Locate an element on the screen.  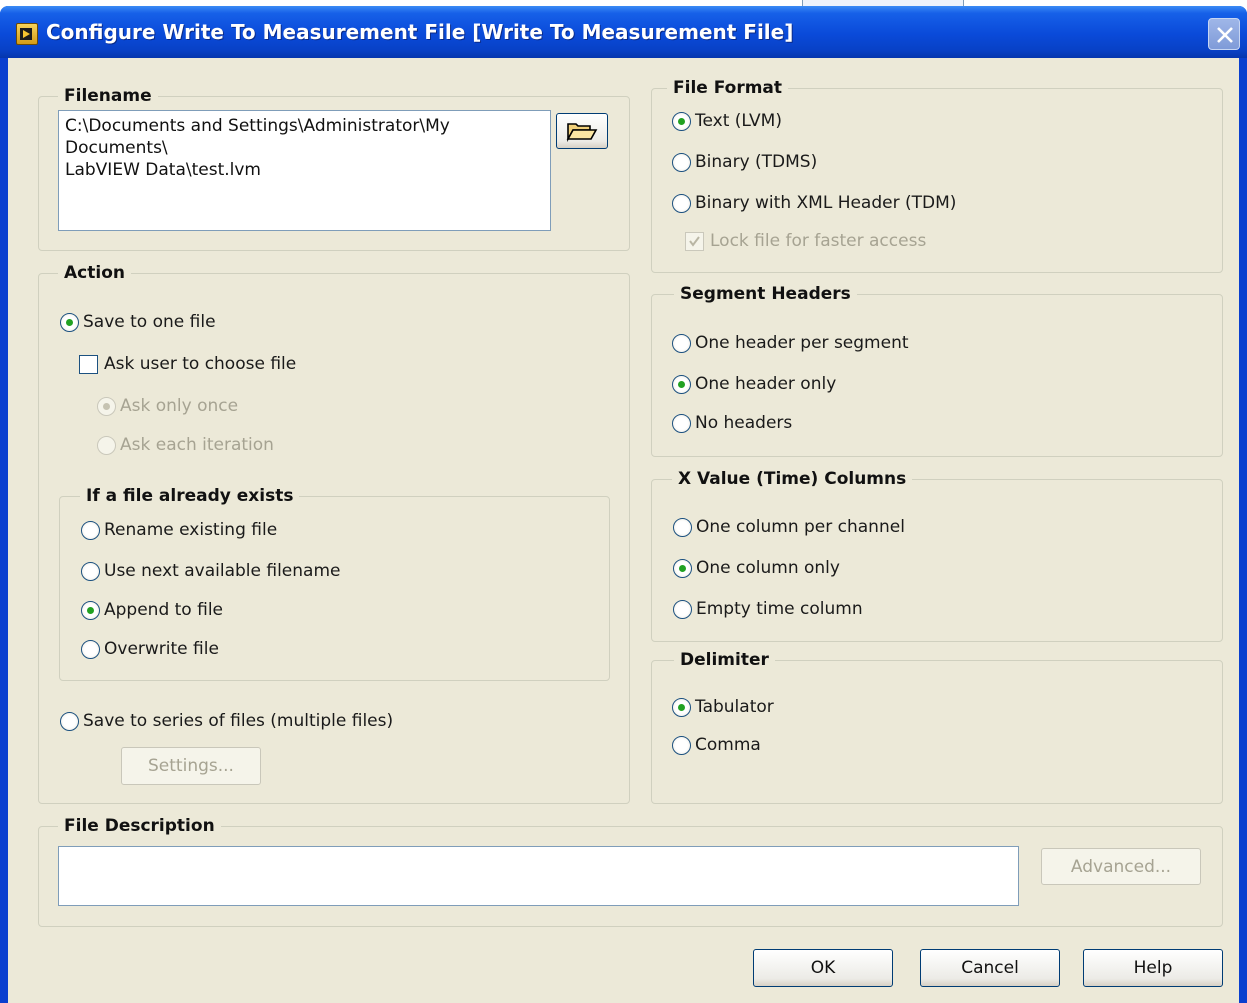
lock-file-label: Lock file for faster access is located at coordinates (818, 241).